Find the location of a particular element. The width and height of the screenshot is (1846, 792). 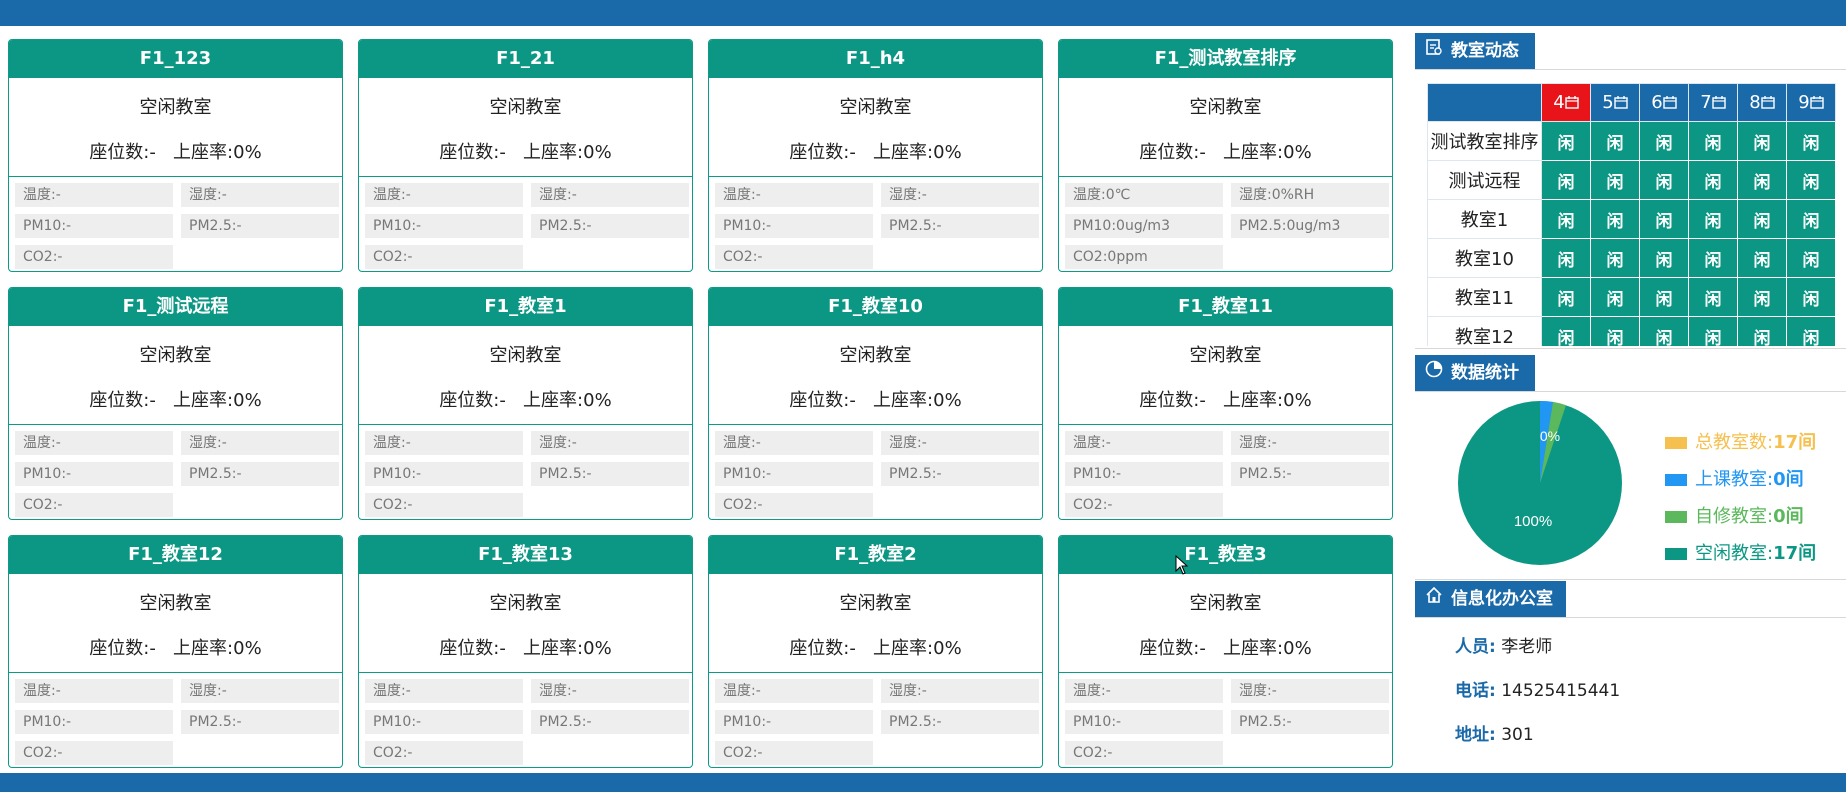

period-header: 9 is located at coordinates (1811, 102).